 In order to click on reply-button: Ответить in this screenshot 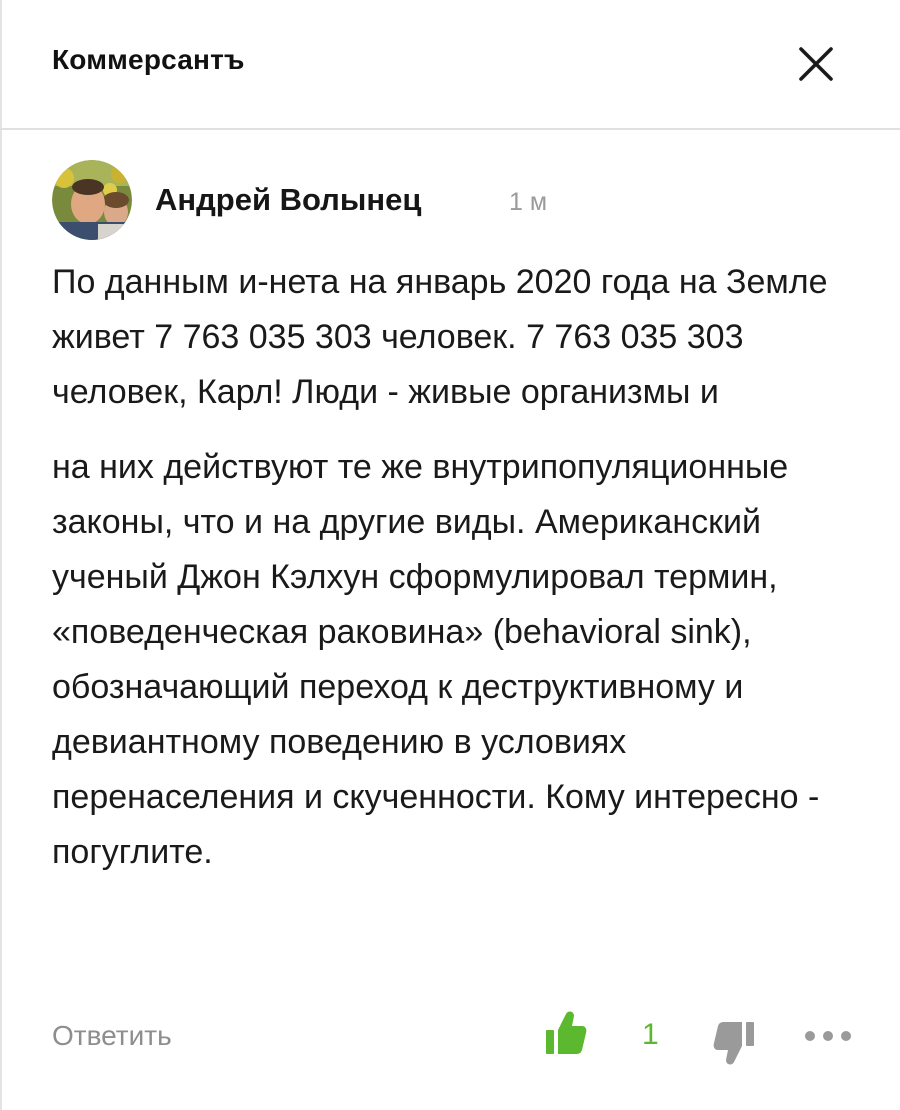, I will do `click(112, 1036)`.